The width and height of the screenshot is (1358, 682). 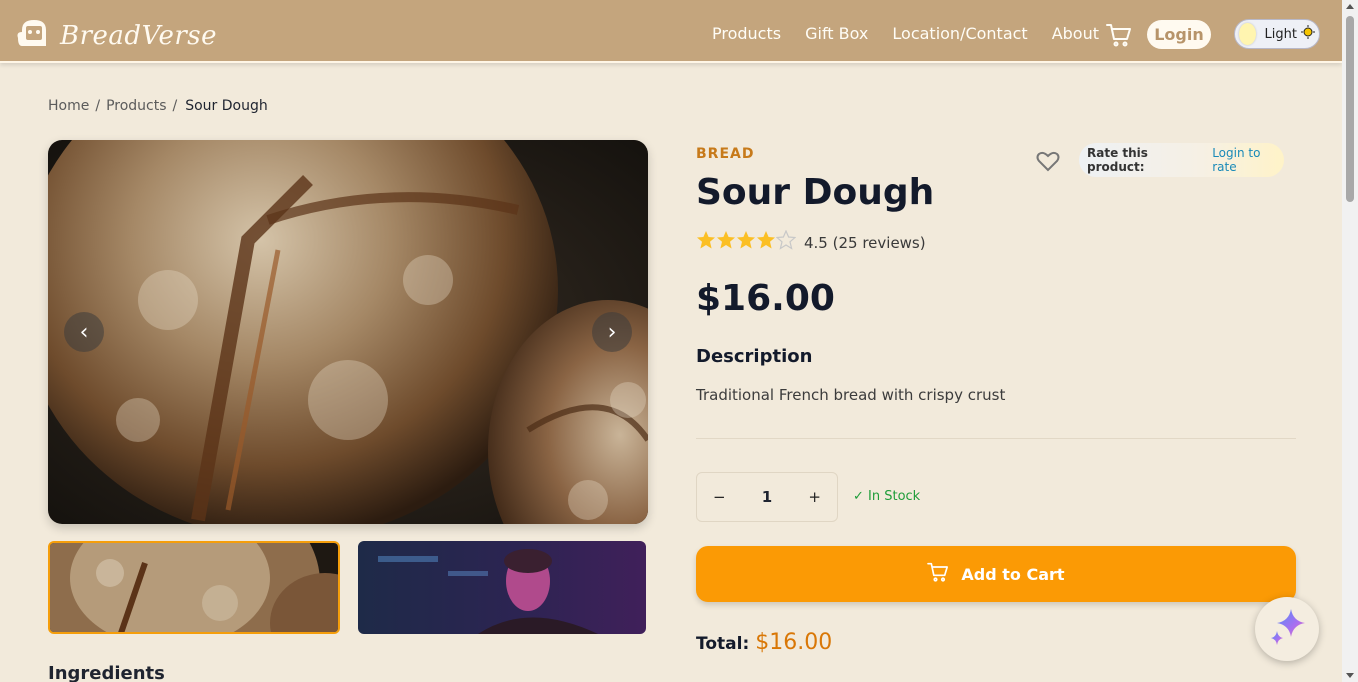 What do you see at coordinates (1280, 34) in the screenshot?
I see `theme-label: Light` at bounding box center [1280, 34].